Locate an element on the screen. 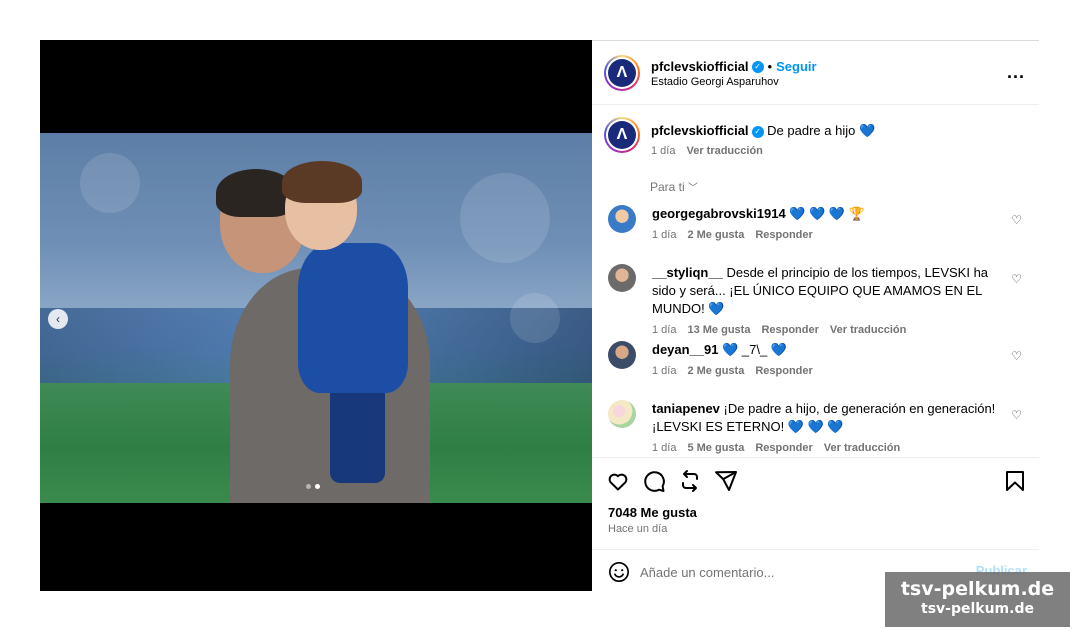 The image size is (1079, 631). comment-text: 💙 _7\_ 💙 is located at coordinates (755, 349).